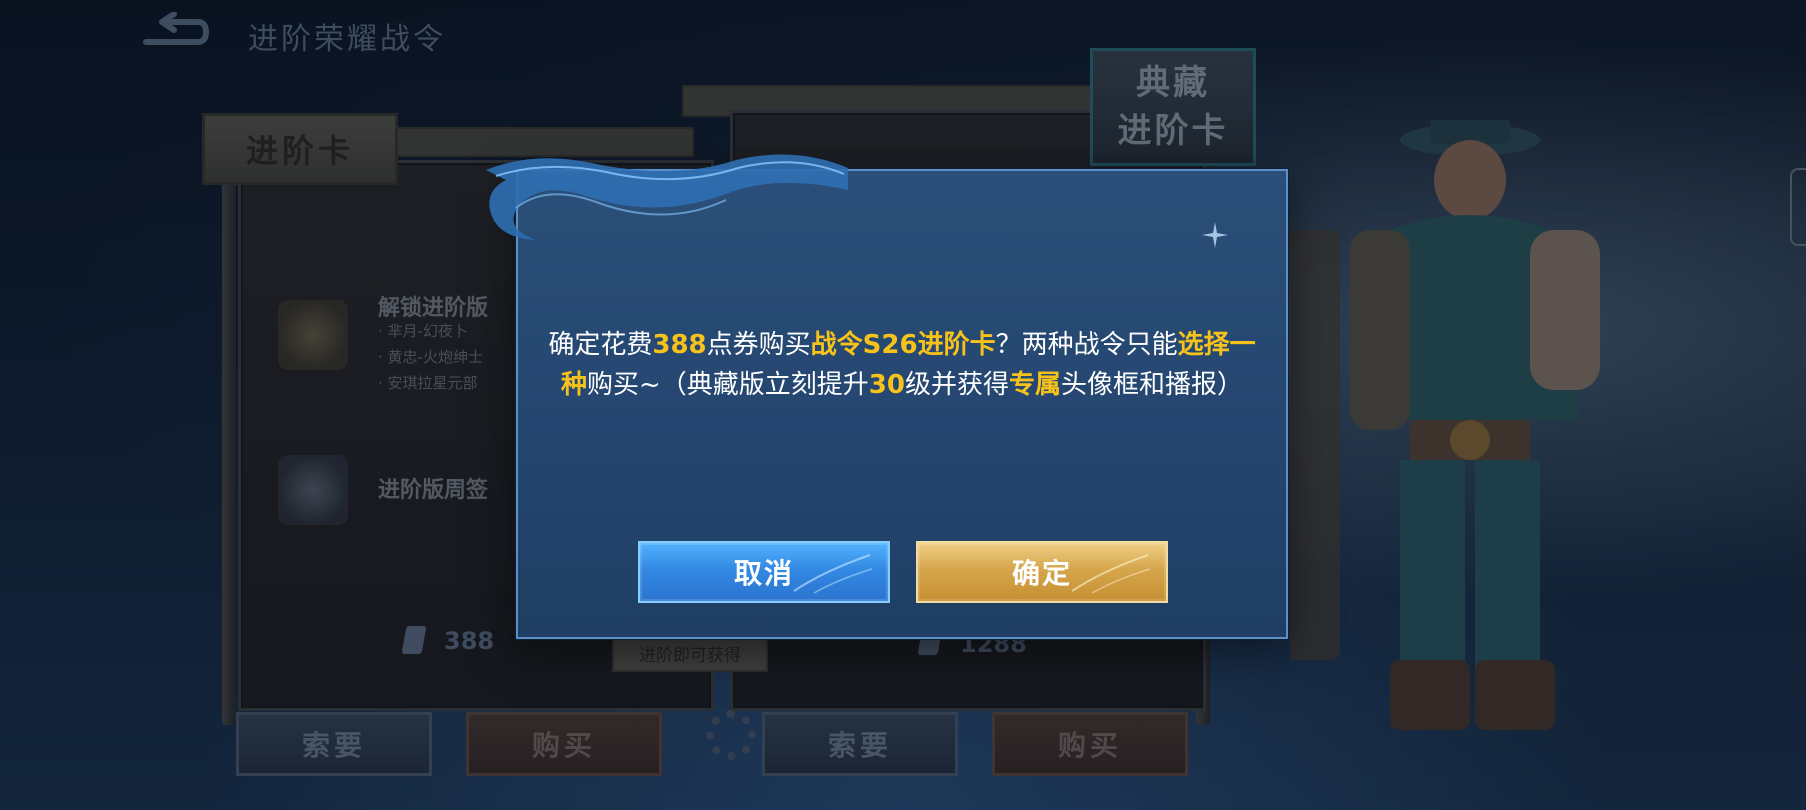 The width and height of the screenshot is (1806, 810). Describe the element at coordinates (1086, 345) in the screenshot. I see `message-text: ？两种战令只能` at that location.